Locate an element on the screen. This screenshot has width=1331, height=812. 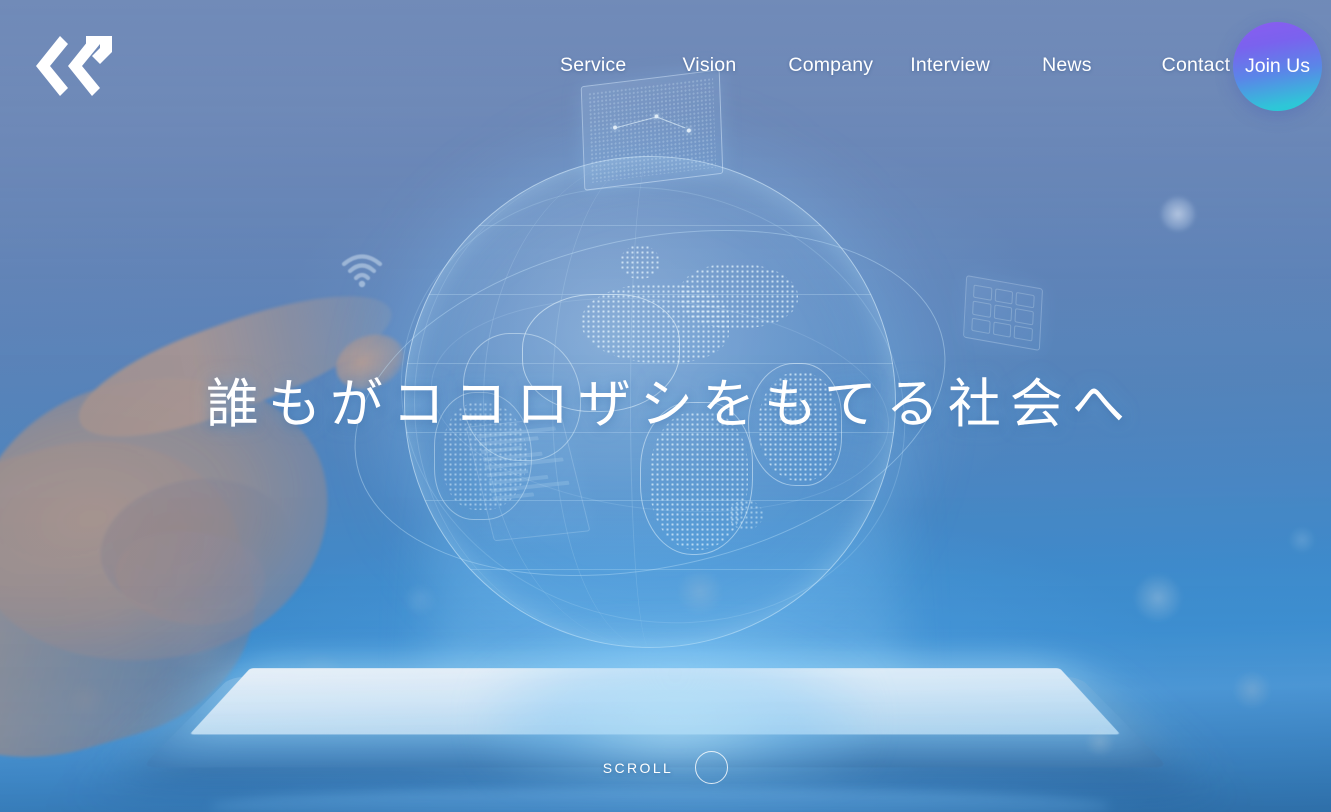
nav-item-interview: Interview is located at coordinates (950, 65).